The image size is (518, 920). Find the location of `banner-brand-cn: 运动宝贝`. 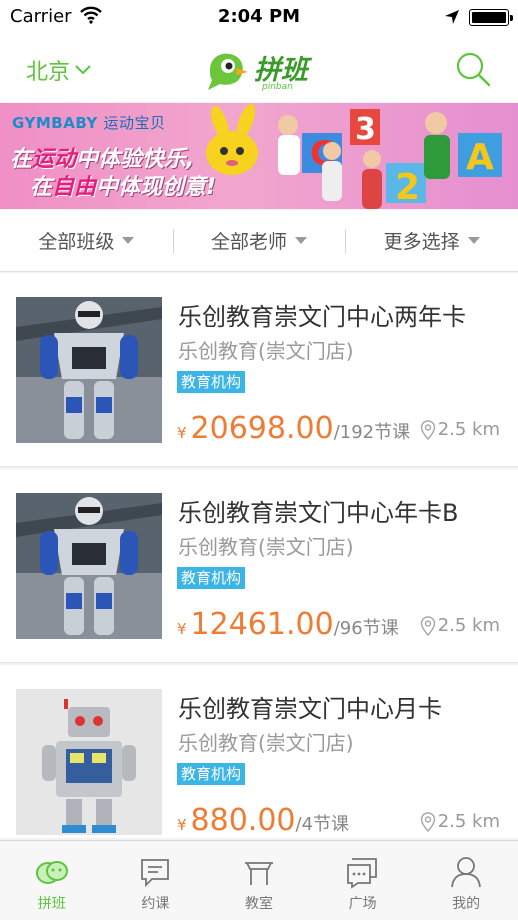

banner-brand-cn: 运动宝贝 is located at coordinates (134, 123).